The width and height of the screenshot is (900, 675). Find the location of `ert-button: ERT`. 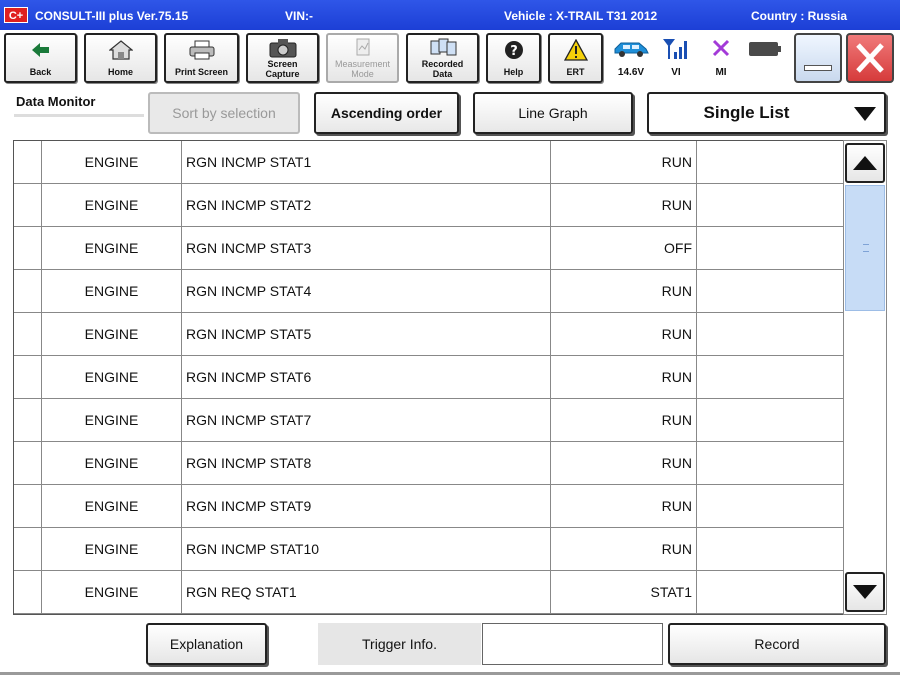

ert-button: ERT is located at coordinates (575, 58).